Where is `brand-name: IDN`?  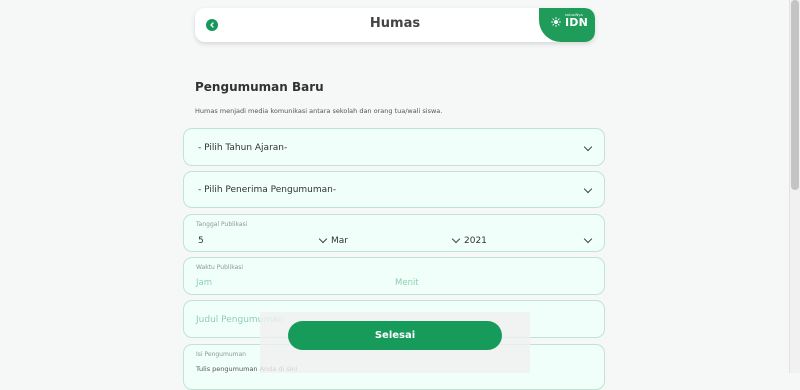 brand-name: IDN is located at coordinates (577, 22).